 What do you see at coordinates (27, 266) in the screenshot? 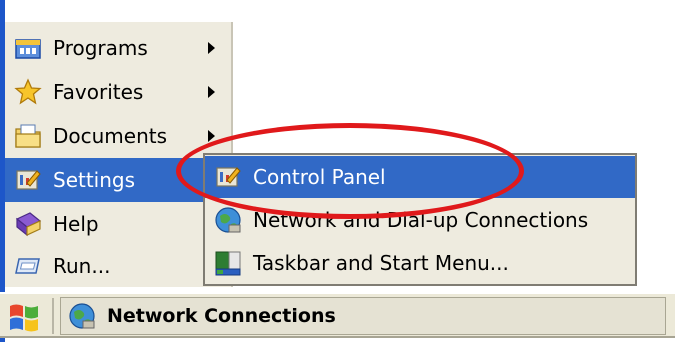
I see `run-icon` at bounding box center [27, 266].